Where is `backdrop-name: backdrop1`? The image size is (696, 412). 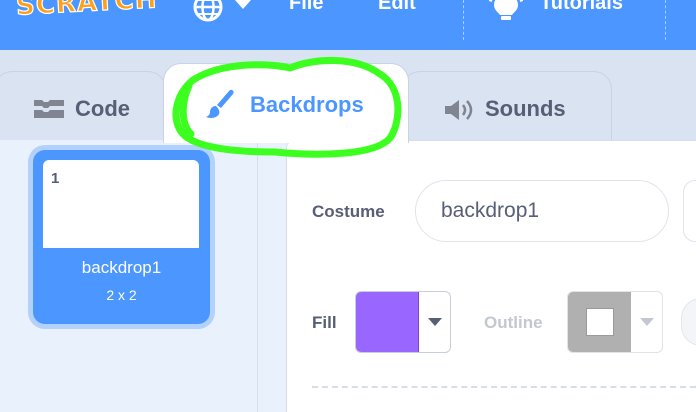 backdrop-name: backdrop1 is located at coordinates (121, 267).